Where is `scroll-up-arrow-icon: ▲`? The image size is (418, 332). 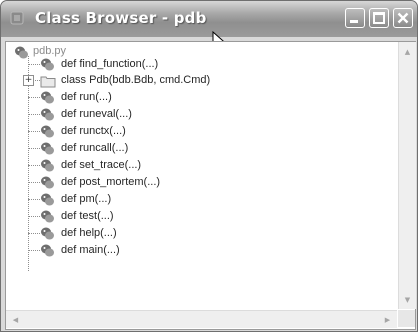
scroll-up-arrow-icon: ▲ is located at coordinates (407, 51).